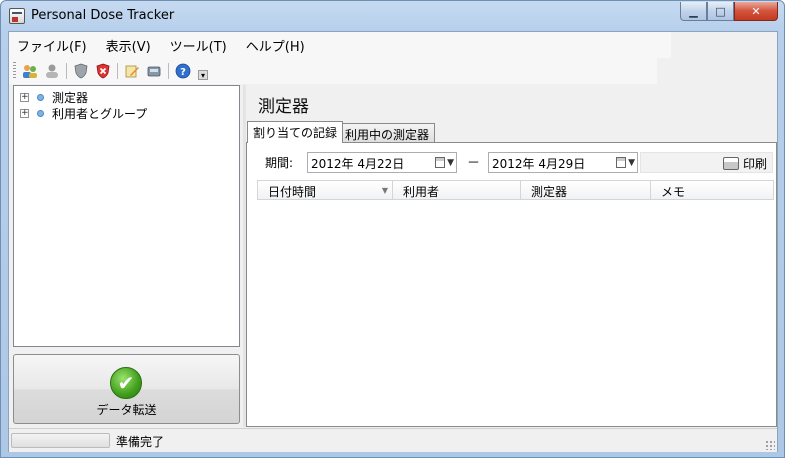 This screenshot has height=458, width=785. Describe the element at coordinates (325, 190) in the screenshot. I see `column-header-datetime: 日付時間 ▼` at that location.